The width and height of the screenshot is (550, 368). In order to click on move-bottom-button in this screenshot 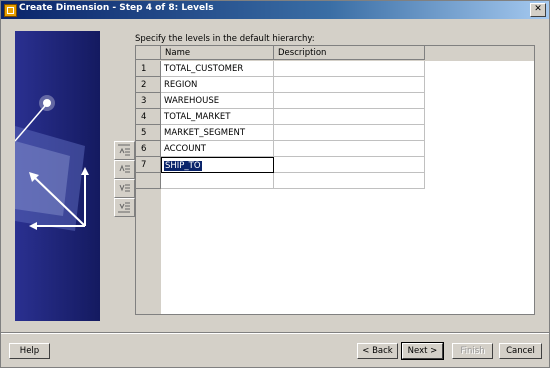, I will do `click(124, 207)`.